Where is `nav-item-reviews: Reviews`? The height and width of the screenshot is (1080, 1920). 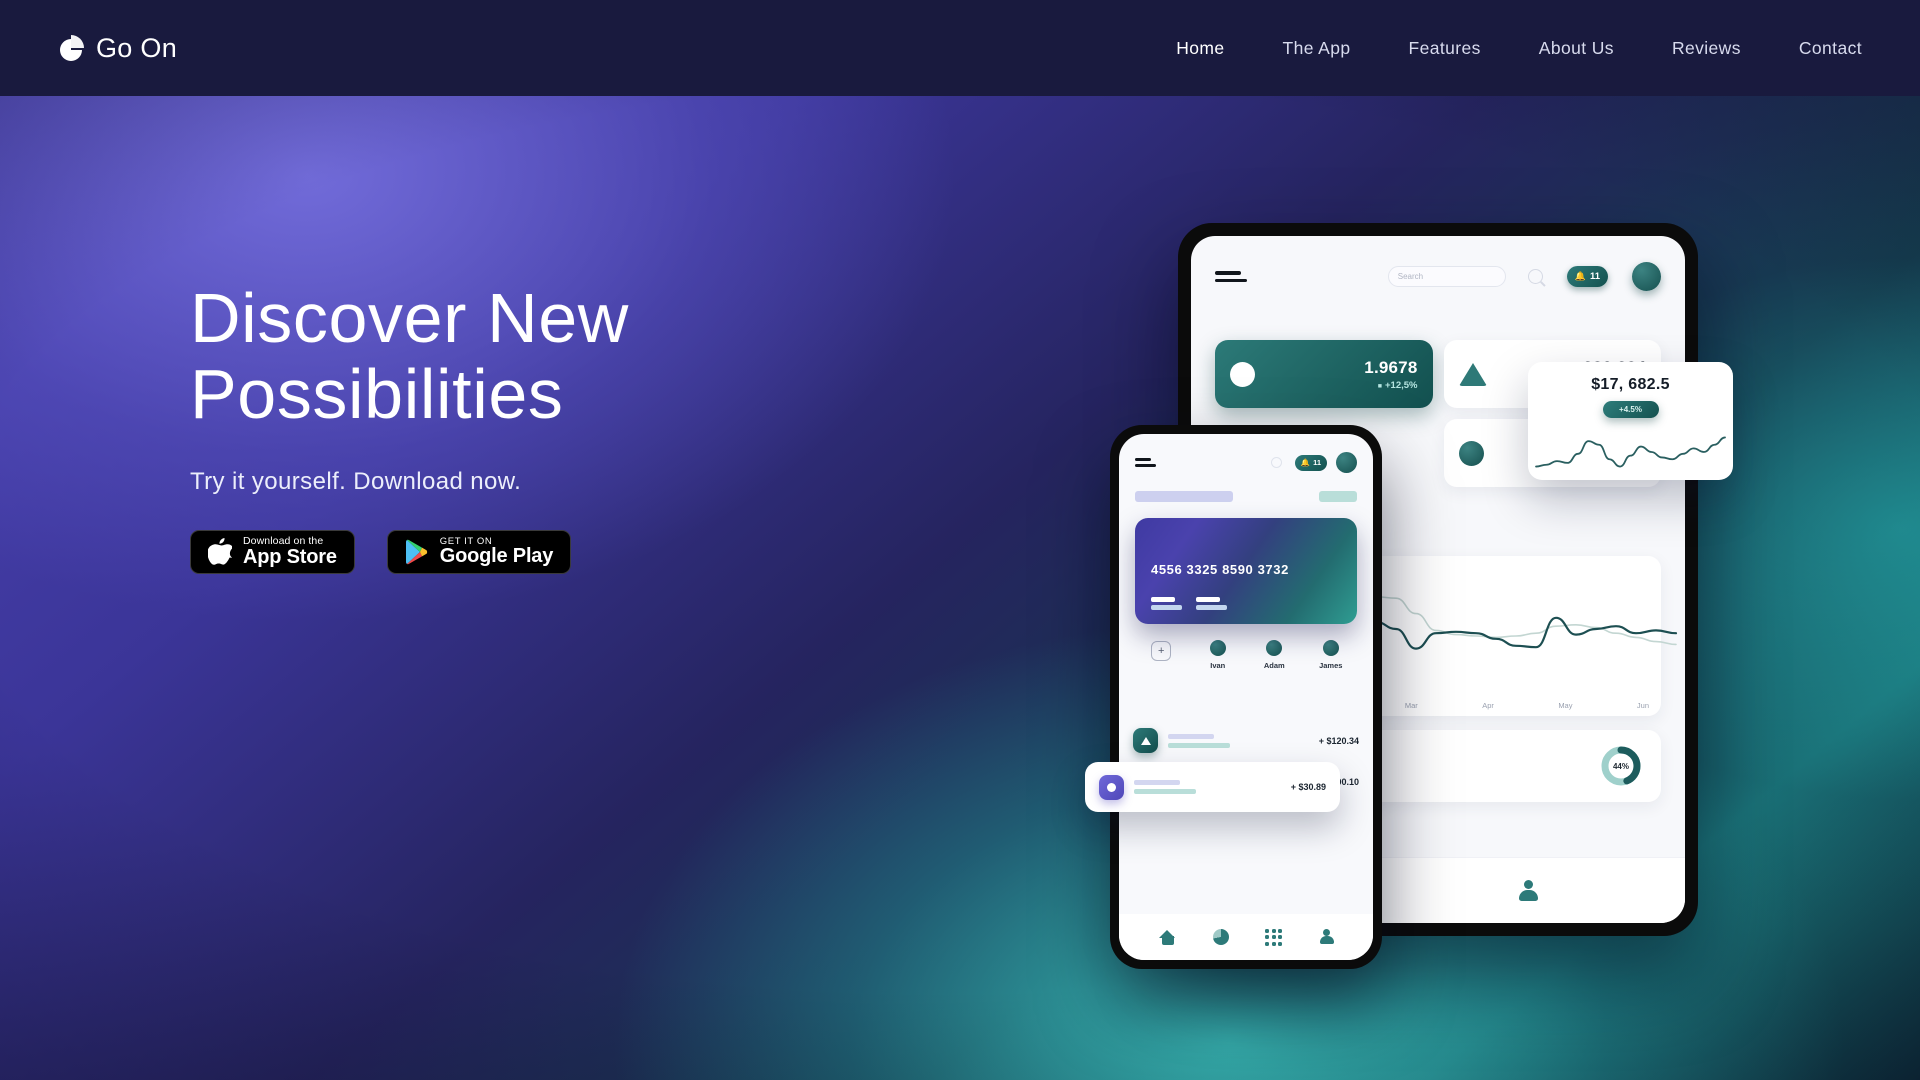
nav-item-reviews: Reviews is located at coordinates (1706, 48).